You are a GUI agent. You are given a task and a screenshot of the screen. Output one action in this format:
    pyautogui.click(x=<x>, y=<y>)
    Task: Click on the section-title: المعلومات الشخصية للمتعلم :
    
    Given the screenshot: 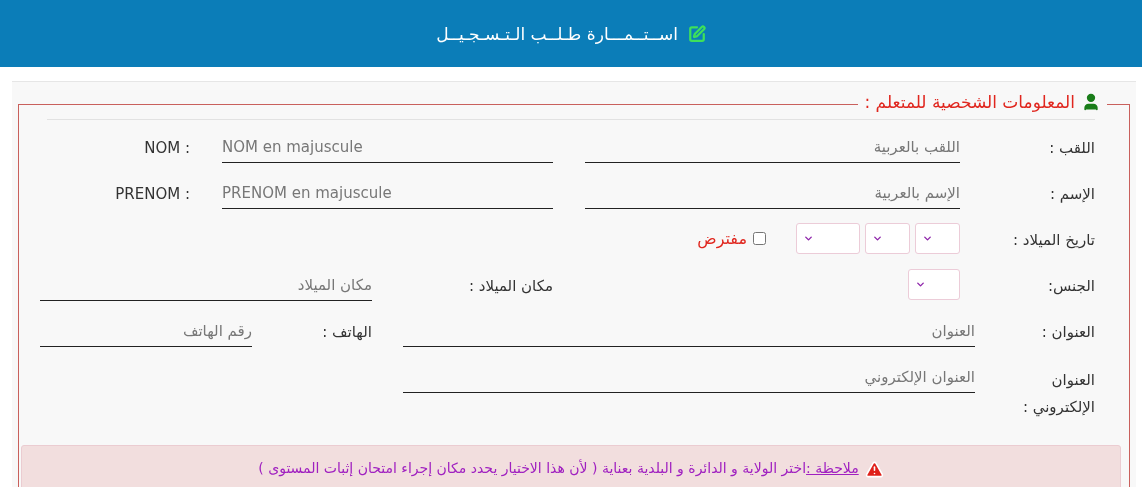 What is the action you would take?
    pyautogui.click(x=969, y=102)
    